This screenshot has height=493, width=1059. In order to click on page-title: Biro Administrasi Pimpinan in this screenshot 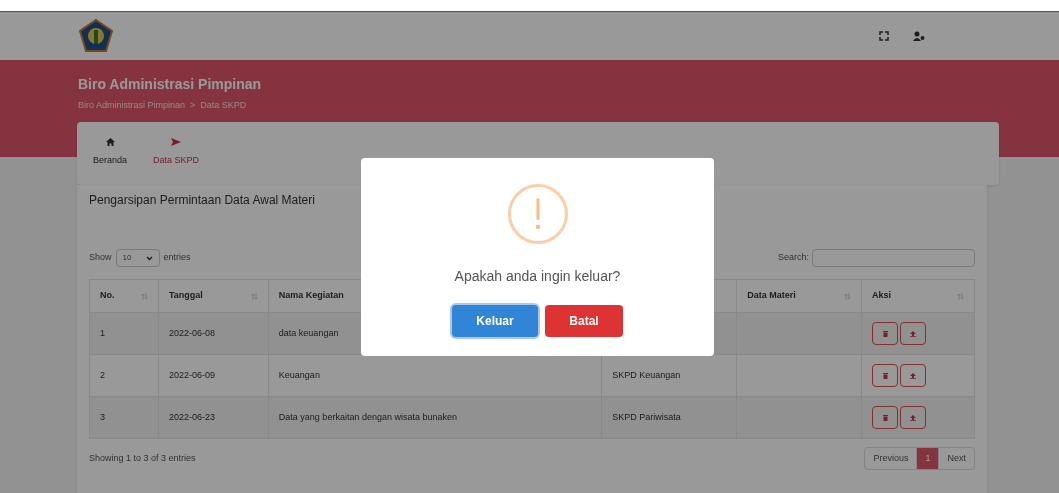, I will do `click(170, 84)`.